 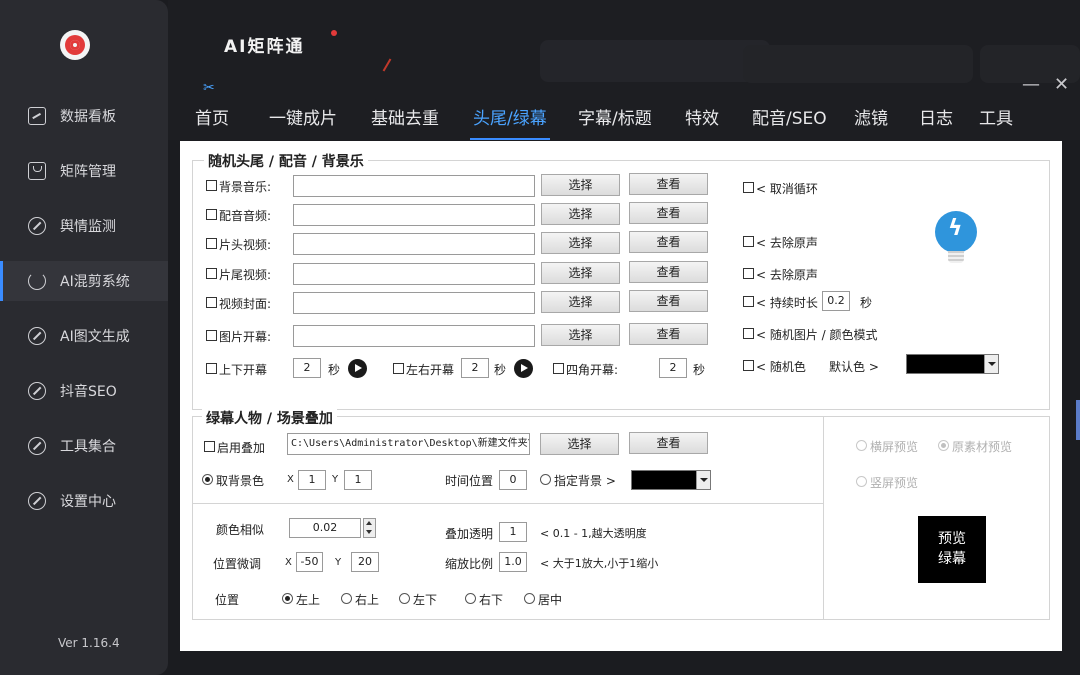 What do you see at coordinates (414, 274) in the screenshot?
I see `outro-video-path-input` at bounding box center [414, 274].